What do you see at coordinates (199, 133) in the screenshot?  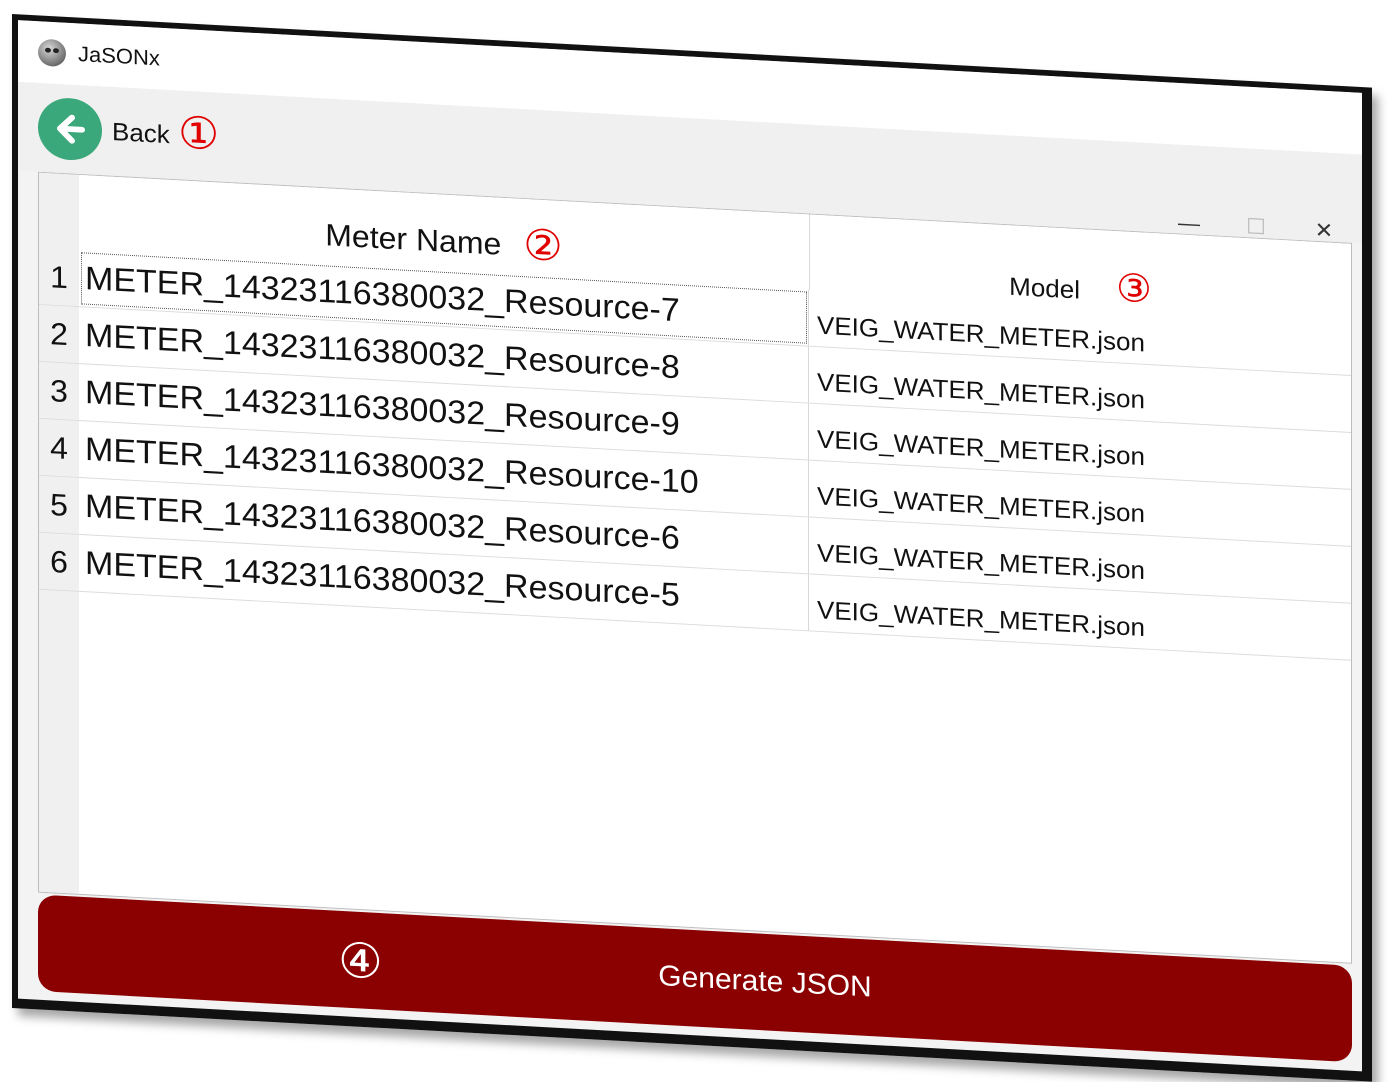 I see `annotation-1: ①` at bounding box center [199, 133].